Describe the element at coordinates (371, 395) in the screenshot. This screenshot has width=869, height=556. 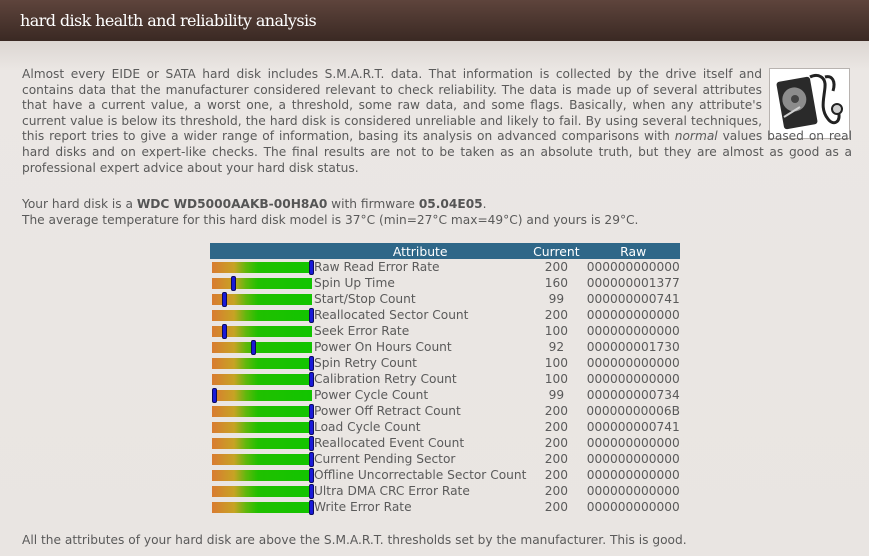
I see `attribute-name: Power Cycle Count` at that location.